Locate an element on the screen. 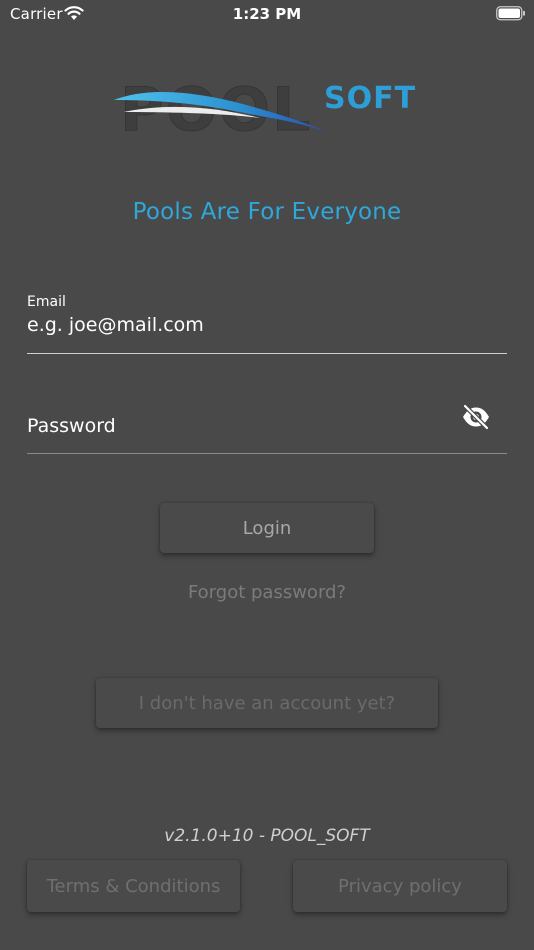 The image size is (534, 950). status-time: 1:23 PM is located at coordinates (267, 14).